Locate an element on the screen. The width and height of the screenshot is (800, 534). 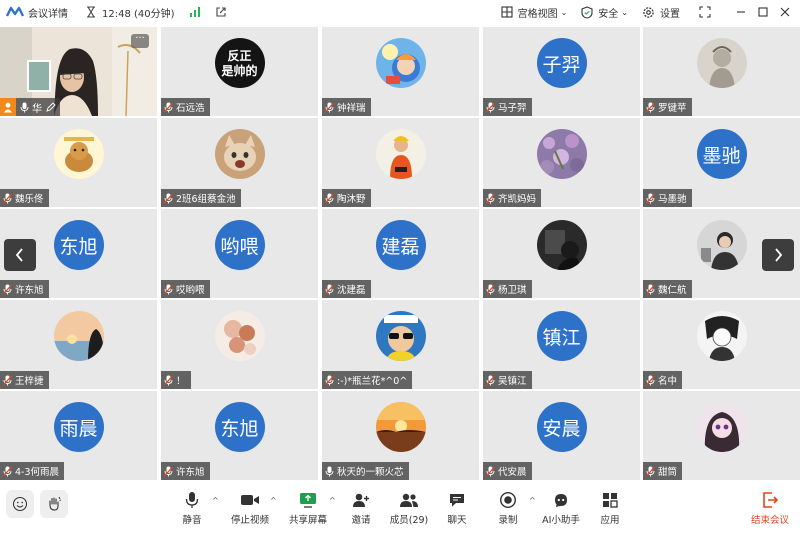
fullscreen-button is located at coordinates (705, 12).